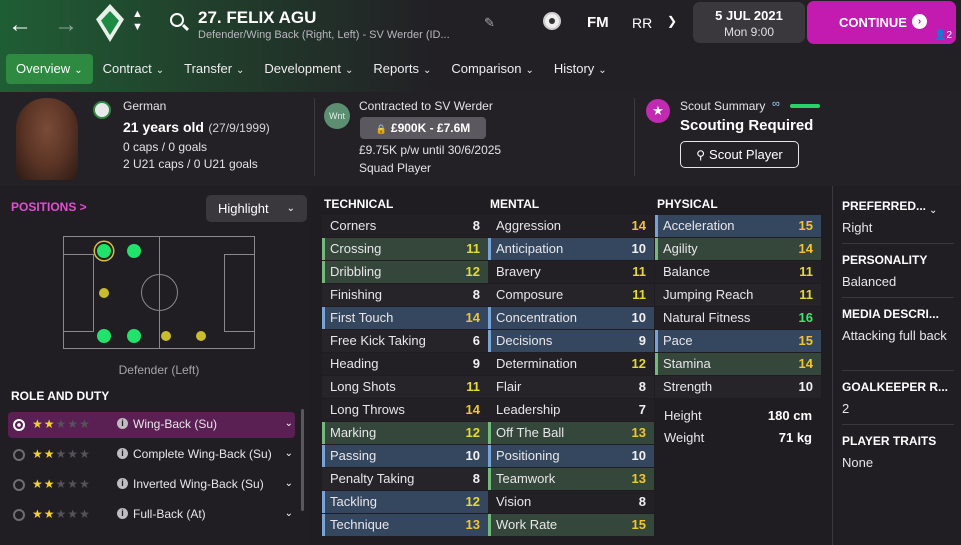  Describe the element at coordinates (571, 295) in the screenshot. I see `attribute-row: Composure 11` at that location.